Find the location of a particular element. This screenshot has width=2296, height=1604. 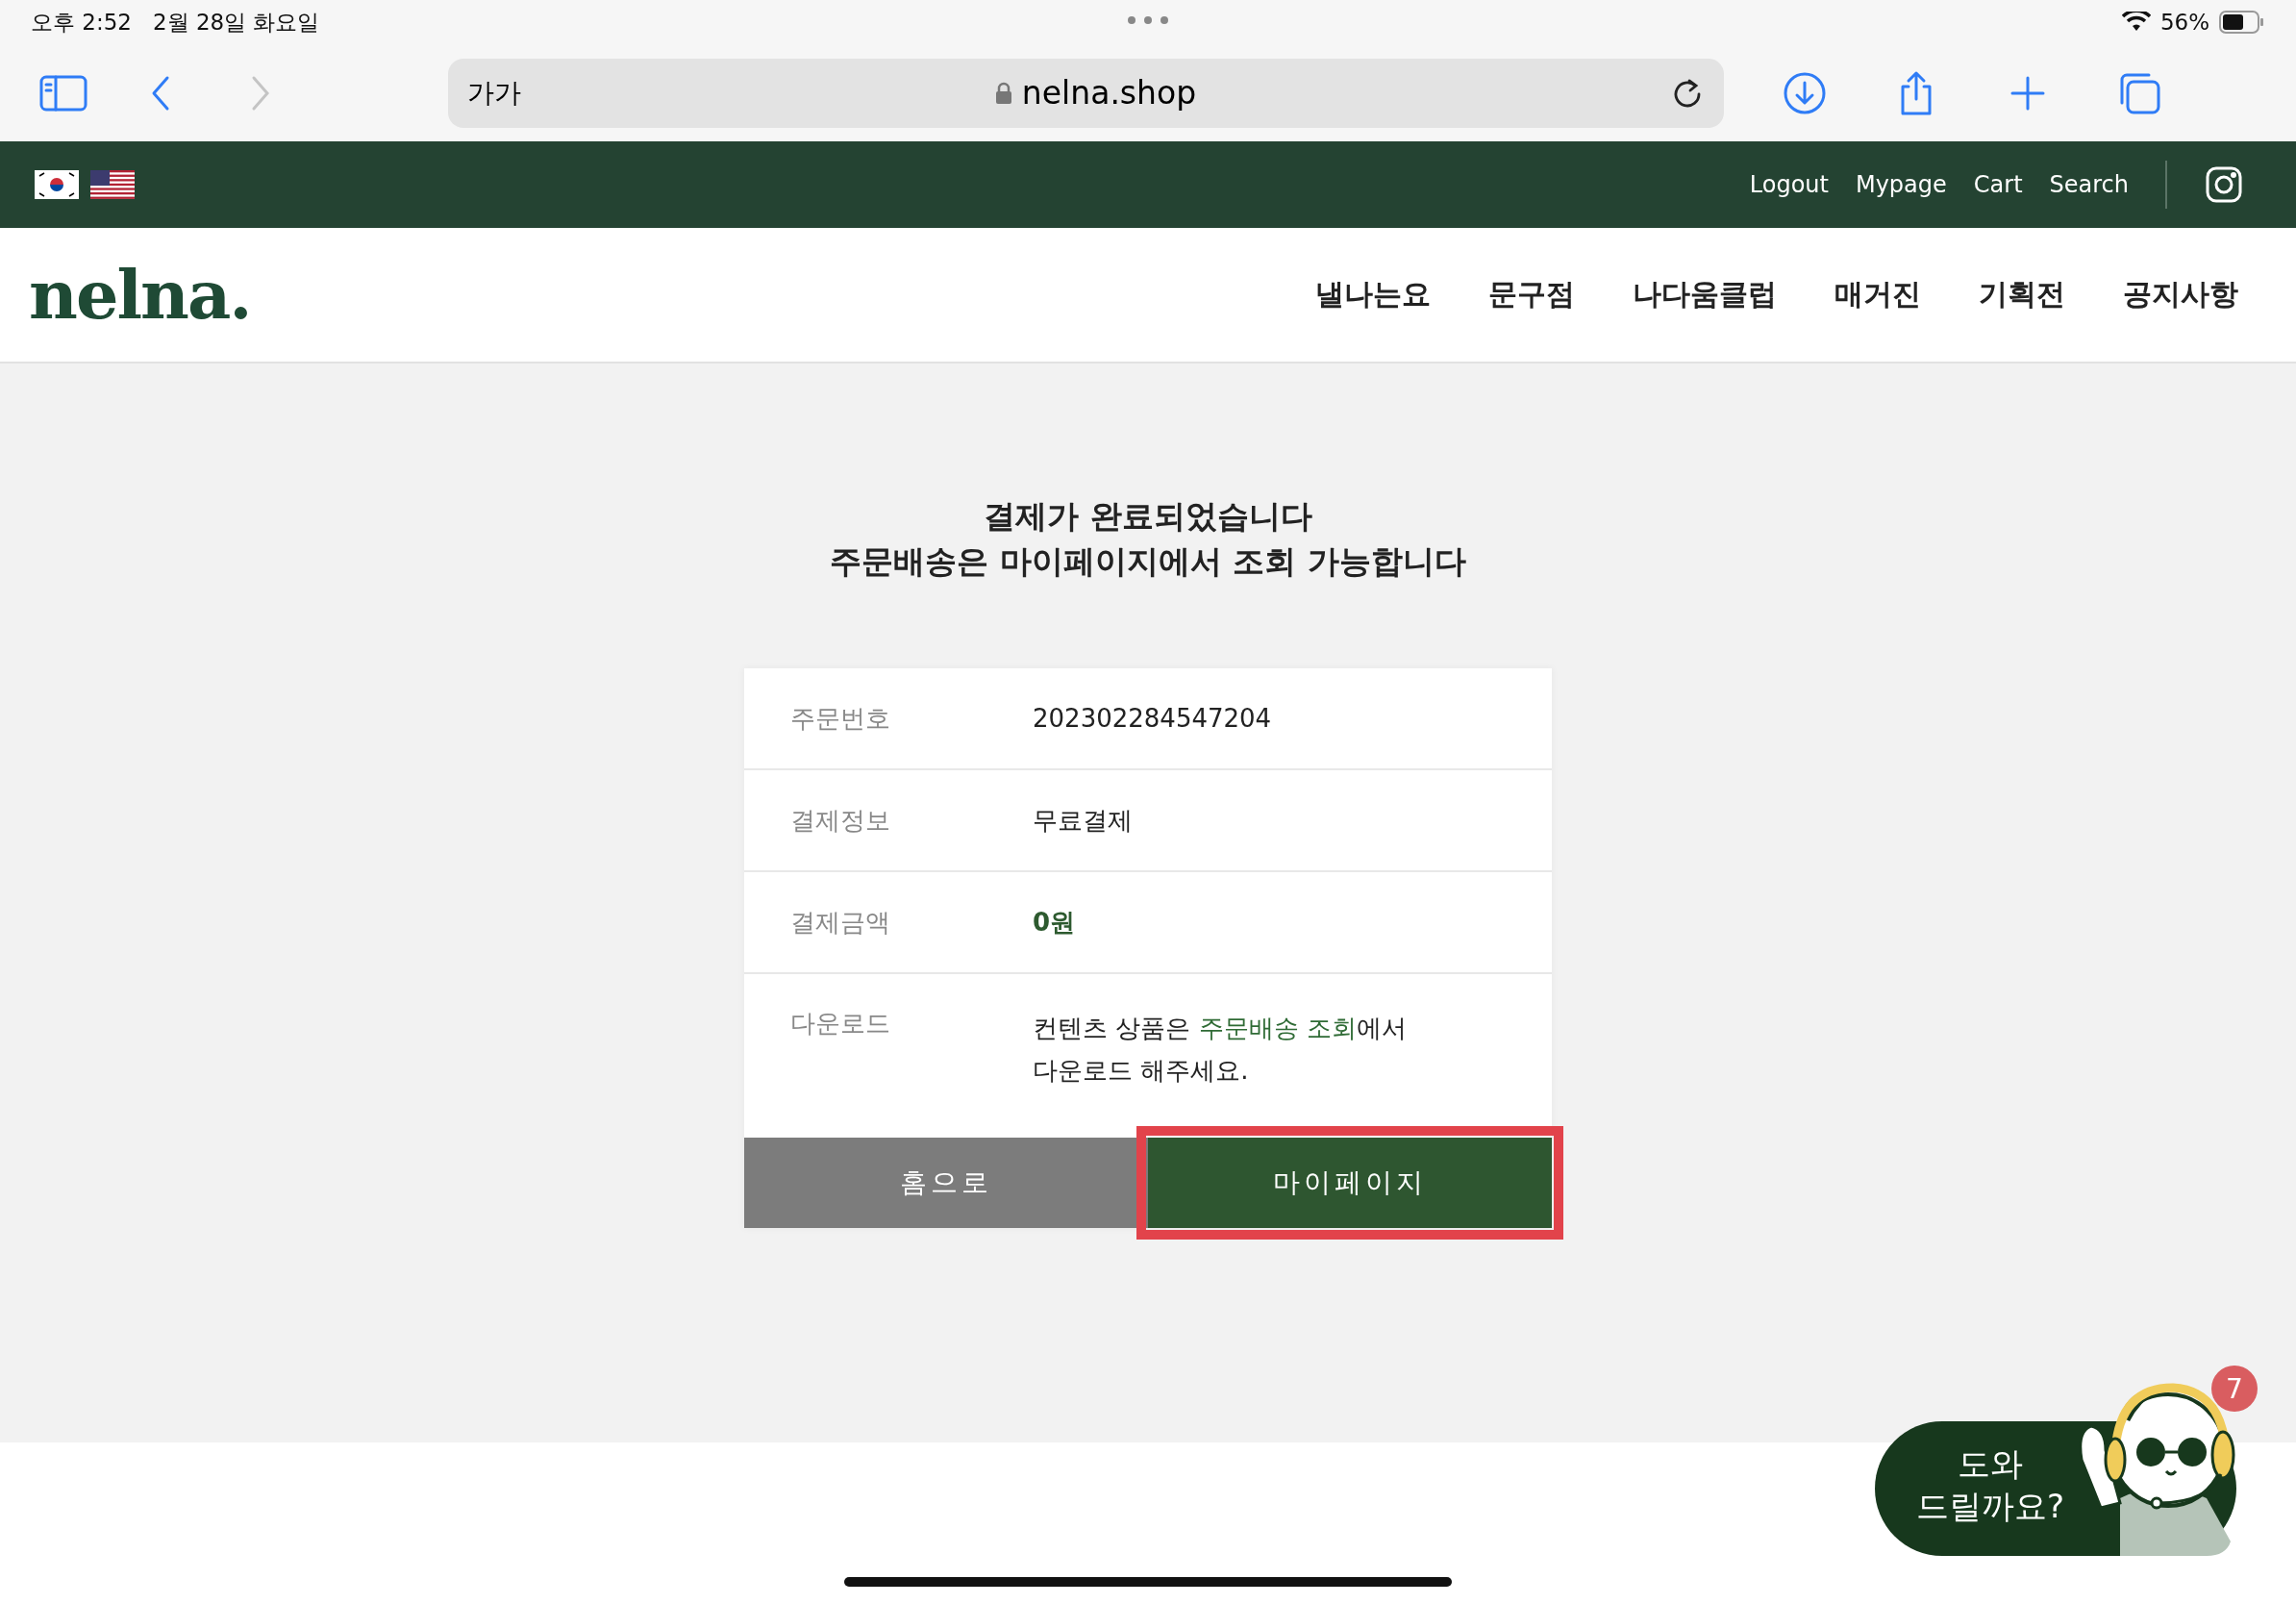

order-label: 다운로드 is located at coordinates (840, 1024).